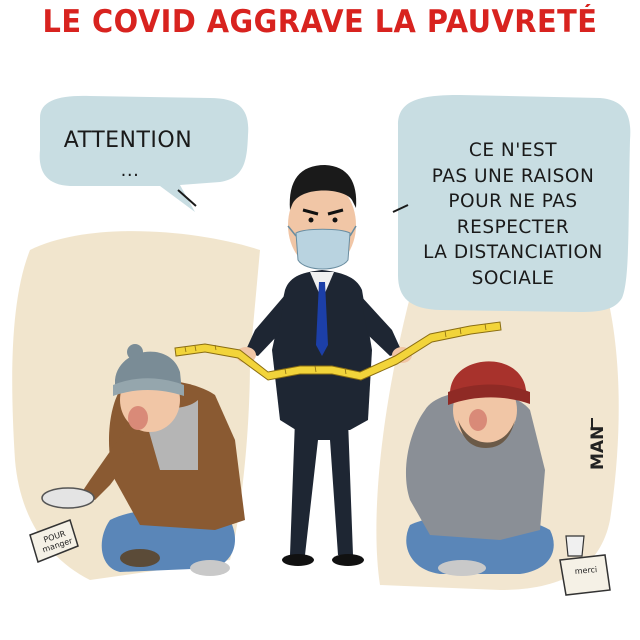 This screenshot has height=640, width=640. Describe the element at coordinates (144, 153) in the screenshot. I see `speech-bubble-left` at that location.